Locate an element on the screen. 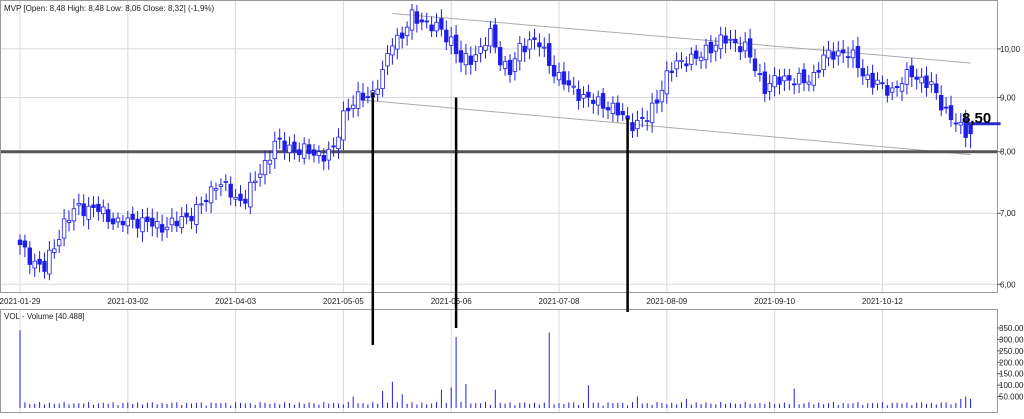  volume-tick-label: 200.000 is located at coordinates (1011, 362).